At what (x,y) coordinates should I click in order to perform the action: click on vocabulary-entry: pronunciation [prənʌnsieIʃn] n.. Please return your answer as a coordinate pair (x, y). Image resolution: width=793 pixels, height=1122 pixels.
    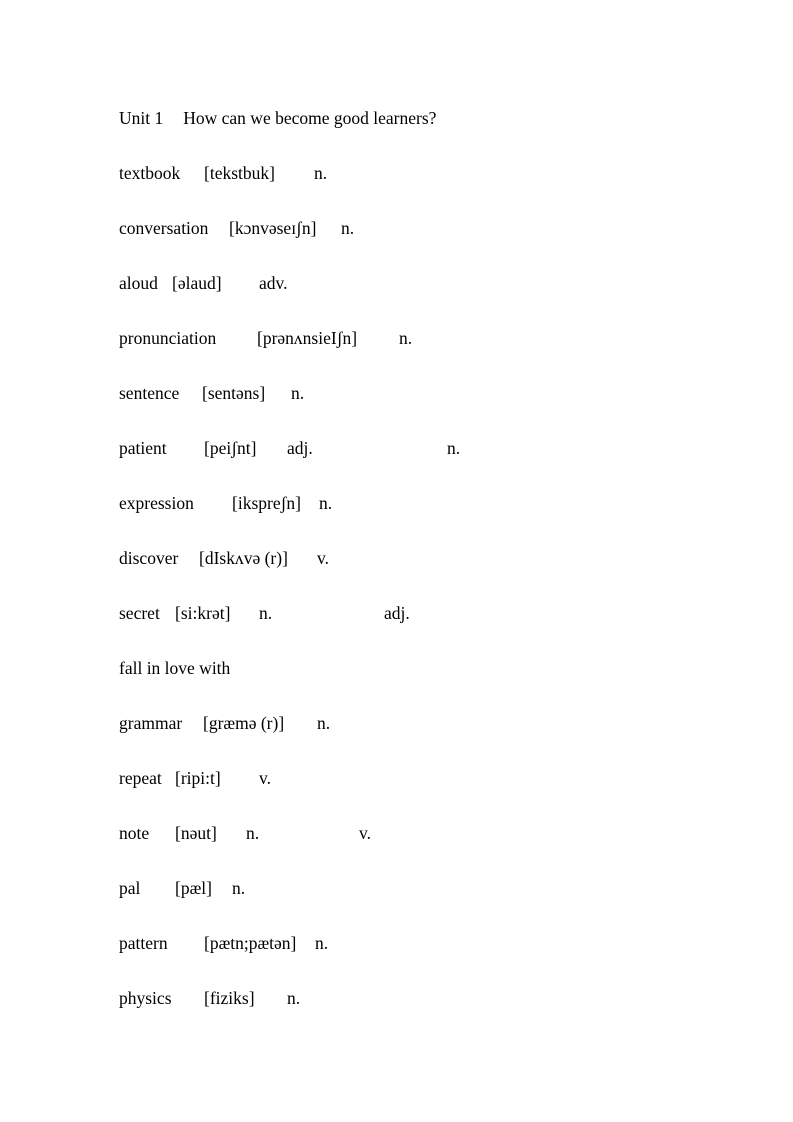
    Looking at the image, I should click on (419, 351).